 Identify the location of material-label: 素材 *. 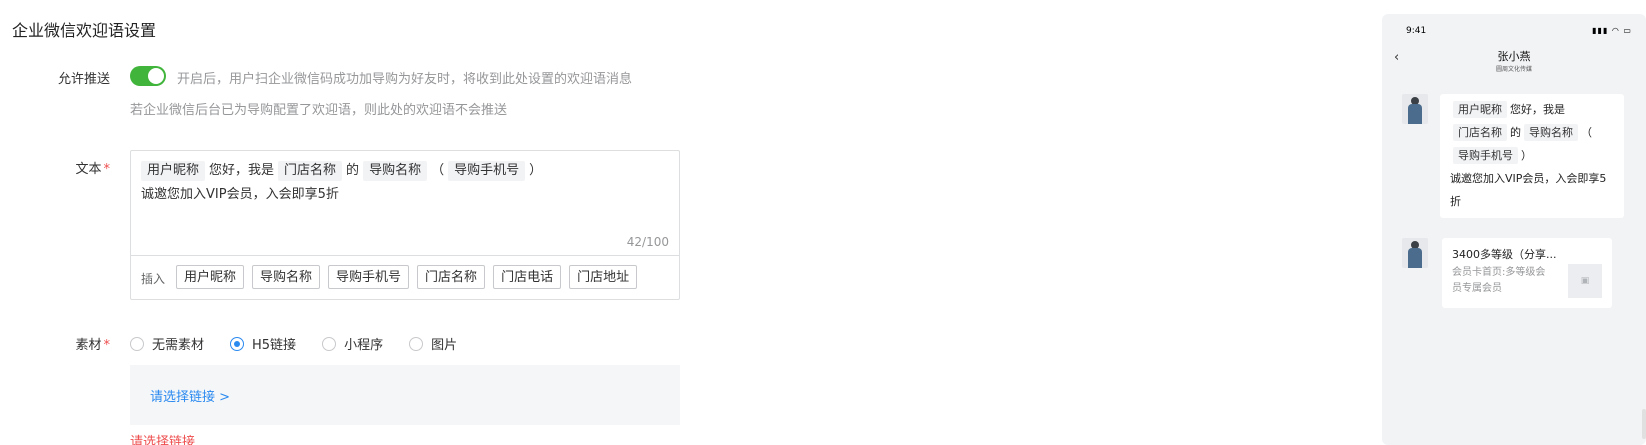
(70, 343).